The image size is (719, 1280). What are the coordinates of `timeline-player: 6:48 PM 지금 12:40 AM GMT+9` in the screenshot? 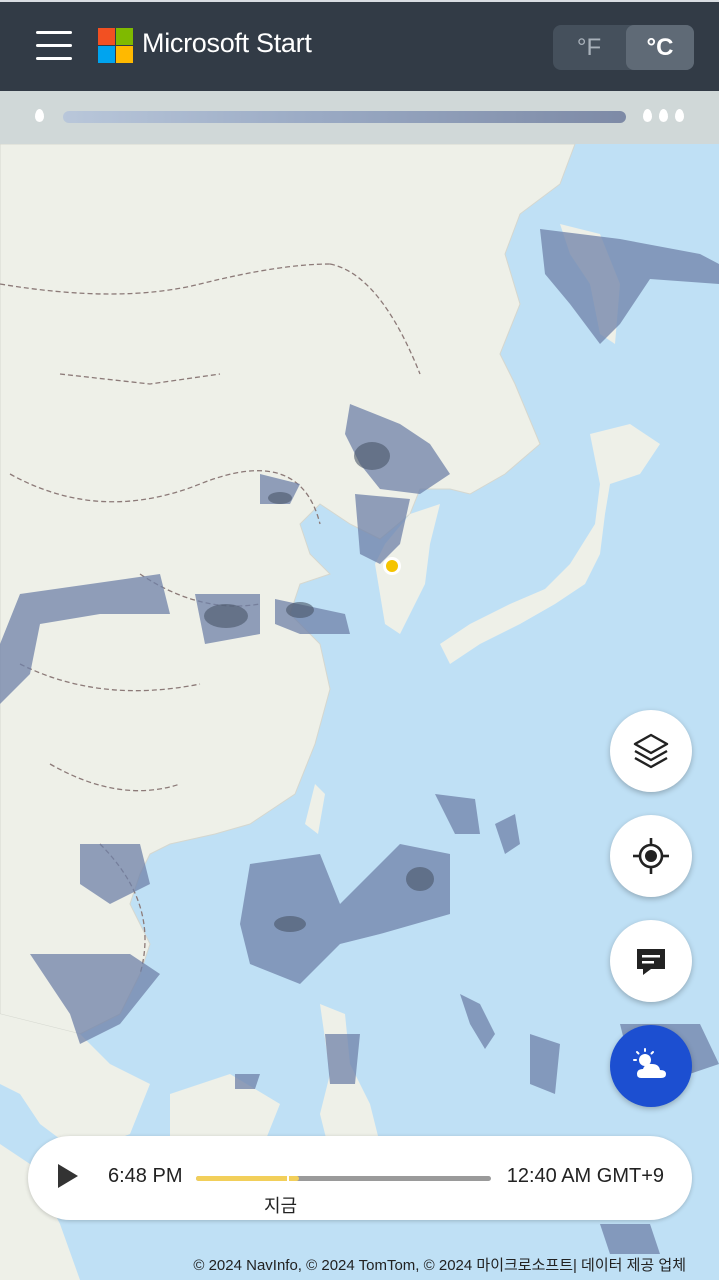 It's located at (360, 1178).